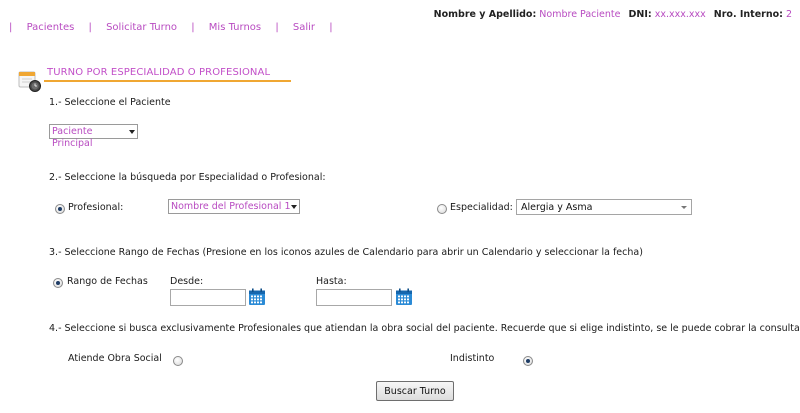 This screenshot has height=413, width=800. I want to click on especialidad-radio, so click(442, 209).